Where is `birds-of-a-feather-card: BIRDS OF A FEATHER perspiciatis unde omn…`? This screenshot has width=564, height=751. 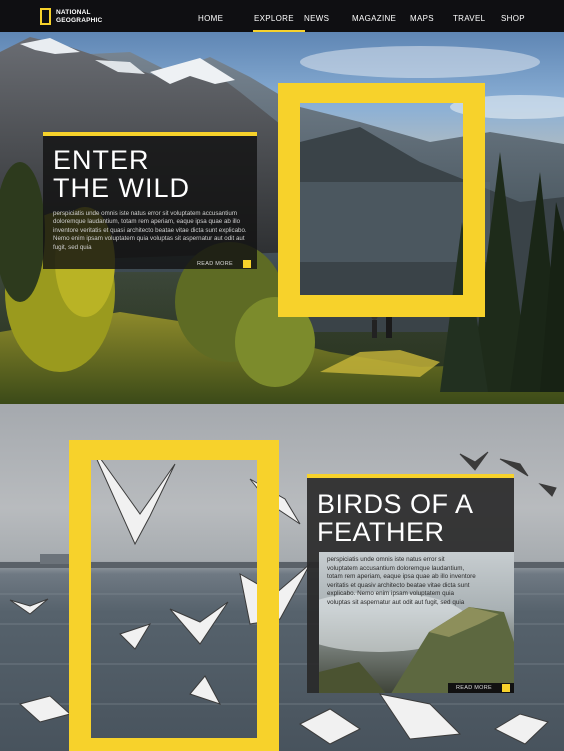
birds-of-a-feather-card: BIRDS OF A FEATHER perspiciatis unde omn… is located at coordinates (410, 583).